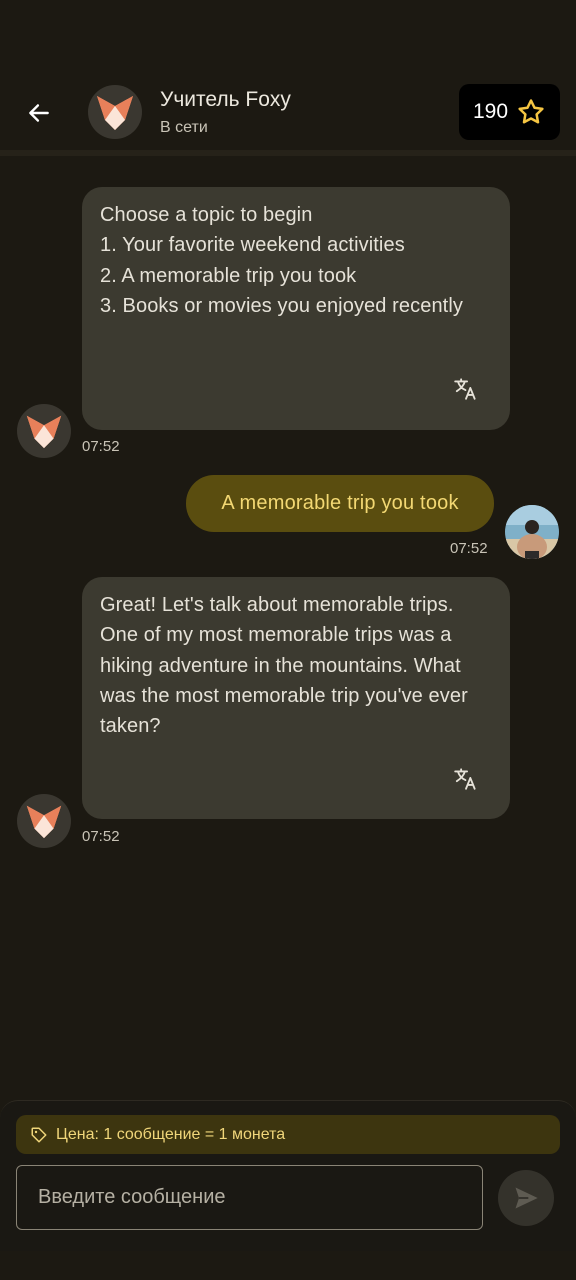 Image resolution: width=576 pixels, height=1280 pixels. I want to click on arrow-left-icon, so click(39, 113).